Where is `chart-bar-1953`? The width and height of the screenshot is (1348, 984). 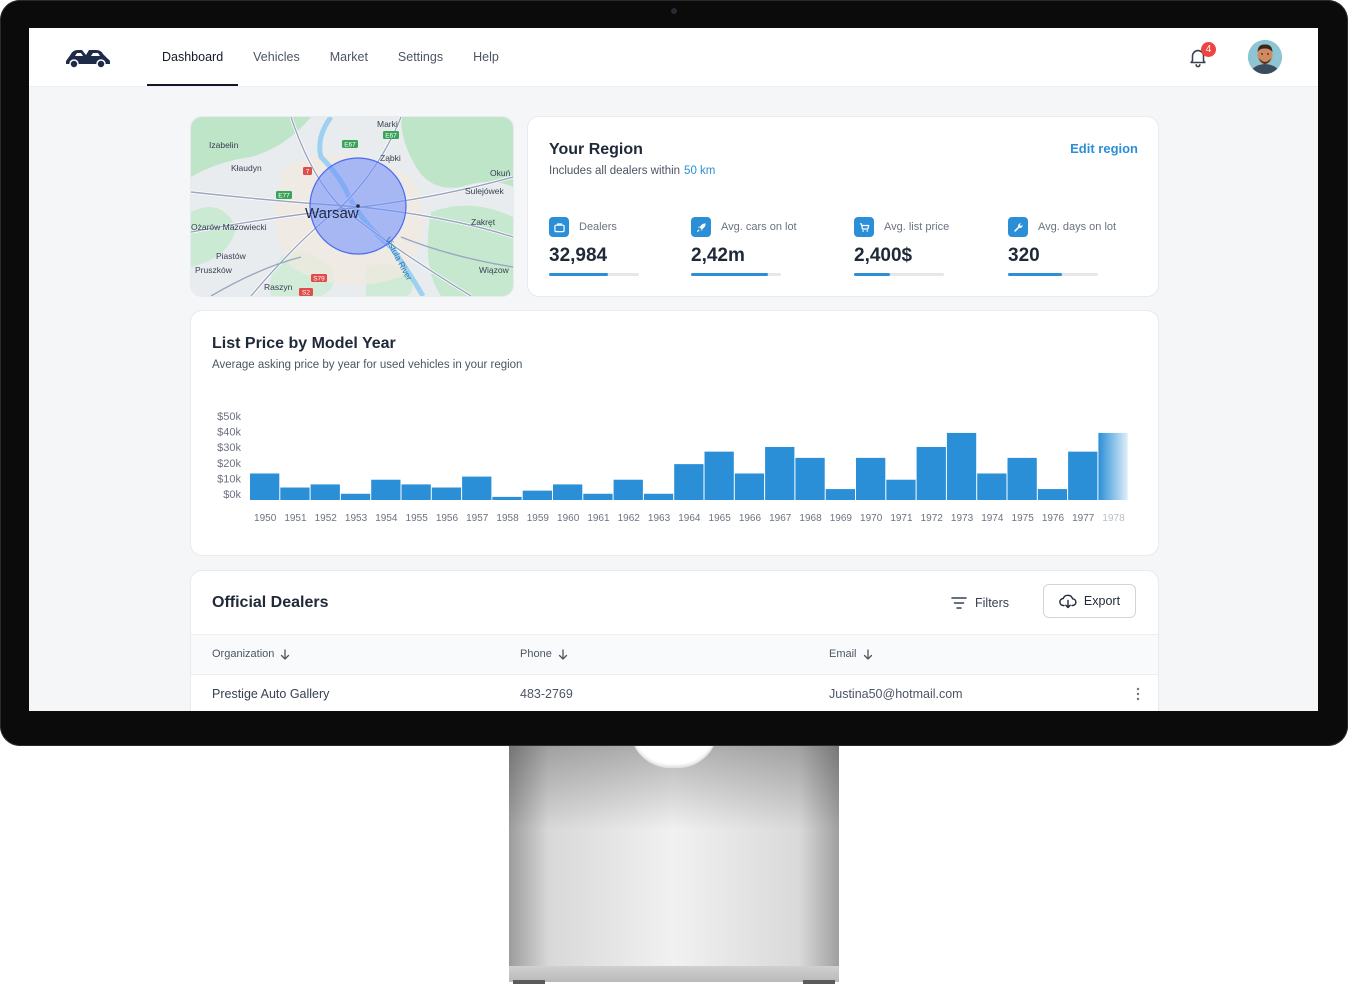
chart-bar-1953 is located at coordinates (355, 496).